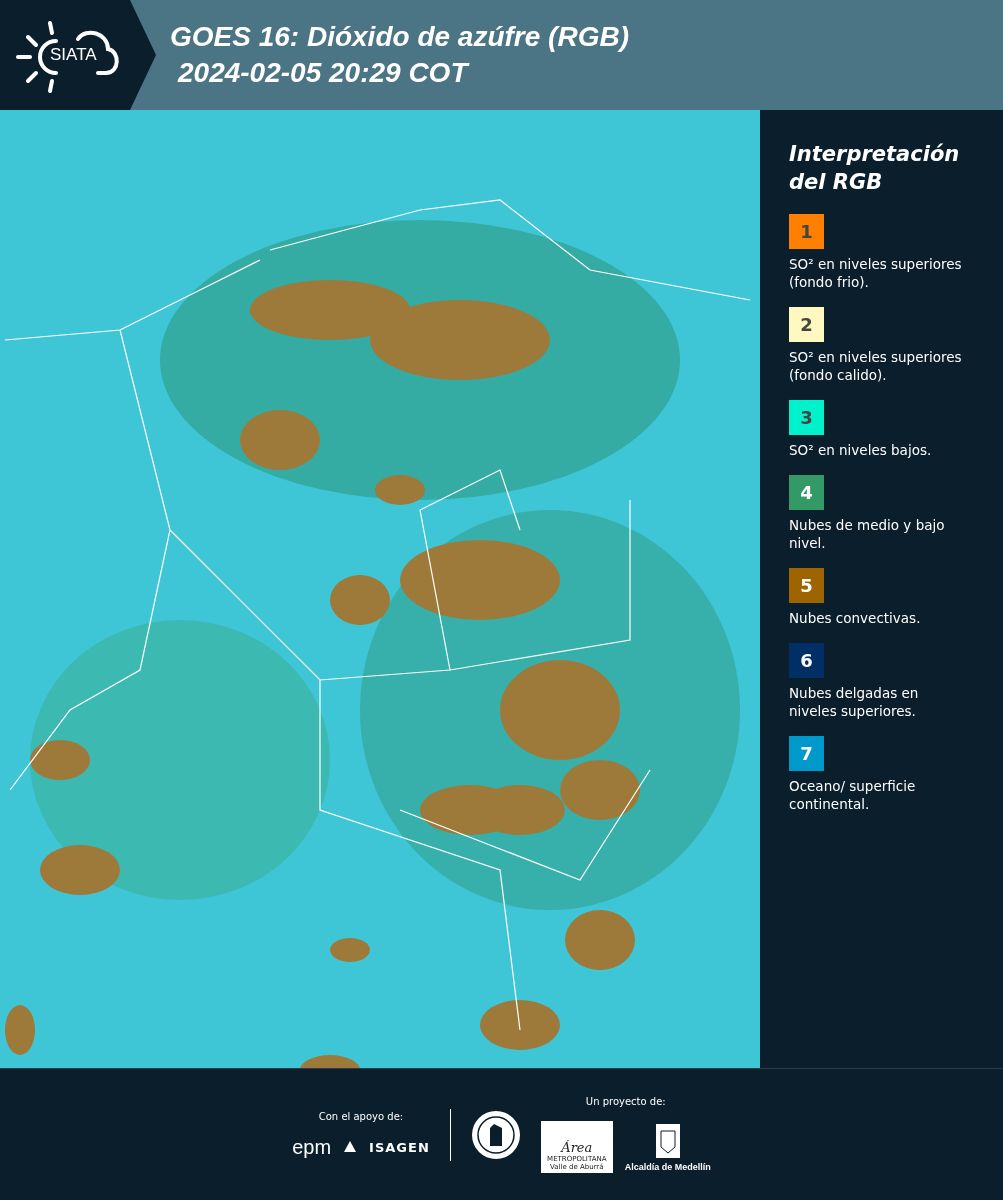 This screenshot has height=1200, width=1003. What do you see at coordinates (854, 702) in the screenshot?
I see `legend-label: Nubes delgadas en niveles superiores.` at bounding box center [854, 702].